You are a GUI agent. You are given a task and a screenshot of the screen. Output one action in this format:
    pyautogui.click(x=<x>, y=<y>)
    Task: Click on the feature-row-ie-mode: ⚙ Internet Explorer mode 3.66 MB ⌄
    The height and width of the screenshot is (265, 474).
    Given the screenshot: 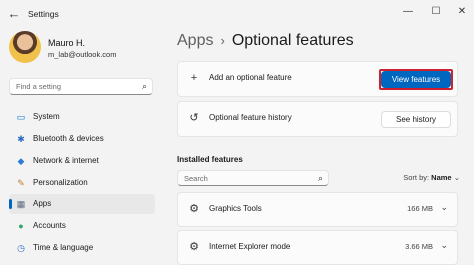 What is the action you would take?
    pyautogui.click(x=317, y=247)
    